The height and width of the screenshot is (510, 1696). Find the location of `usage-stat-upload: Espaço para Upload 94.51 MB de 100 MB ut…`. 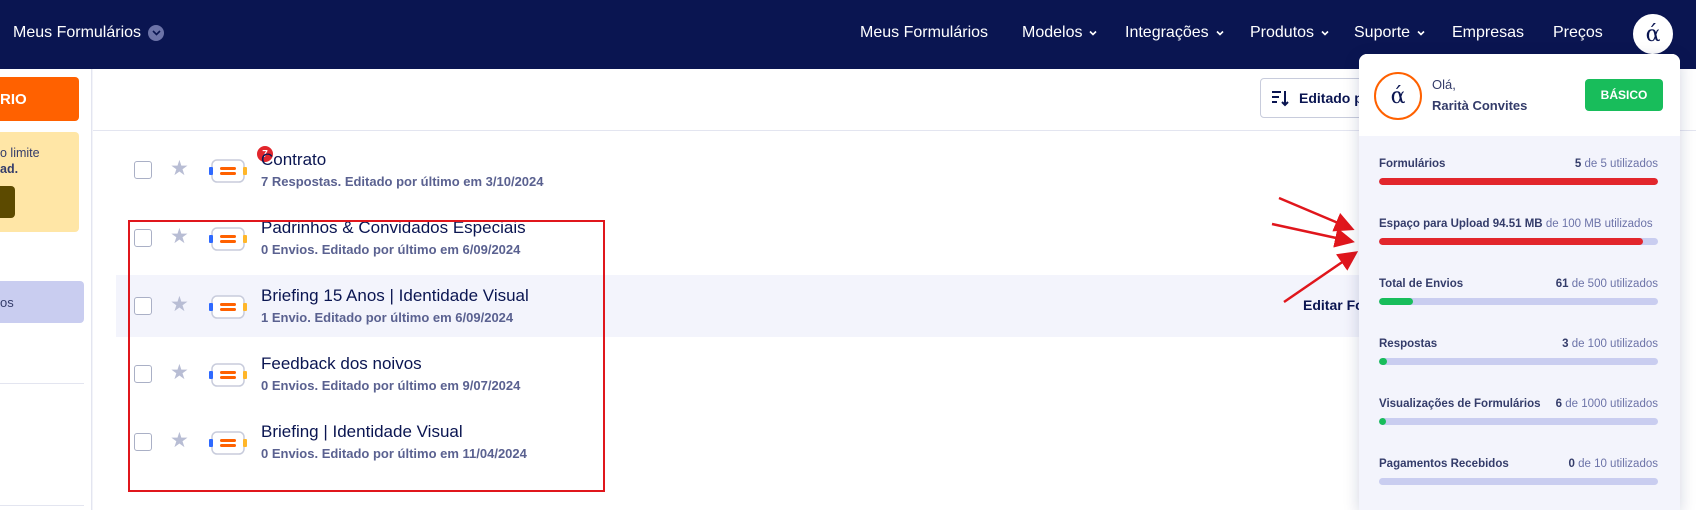

usage-stat-upload: Espaço para Upload 94.51 MB de 100 MB ut… is located at coordinates (1518, 238).